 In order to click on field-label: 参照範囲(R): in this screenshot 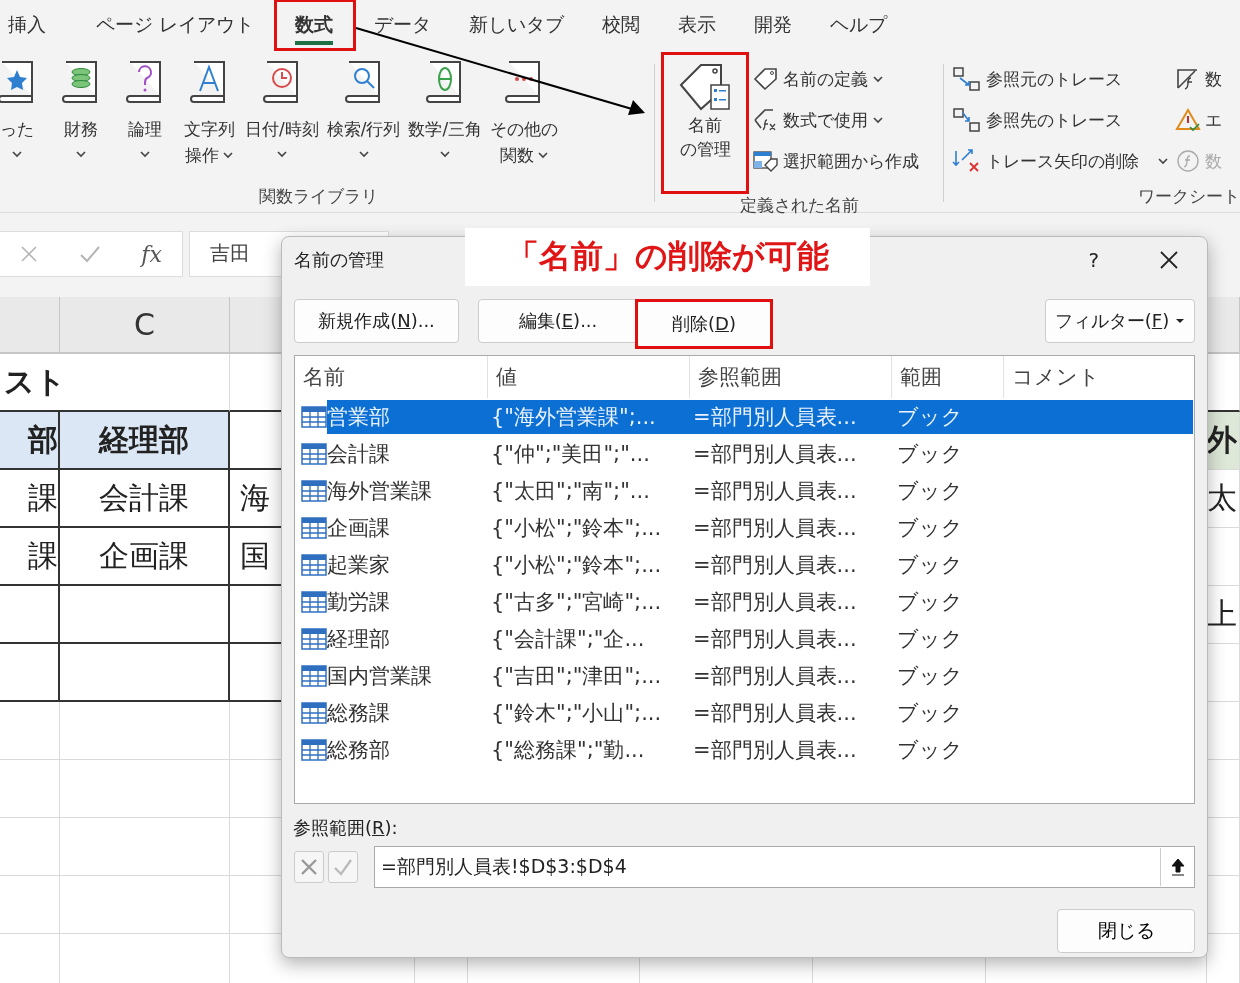, I will do `click(346, 828)`.